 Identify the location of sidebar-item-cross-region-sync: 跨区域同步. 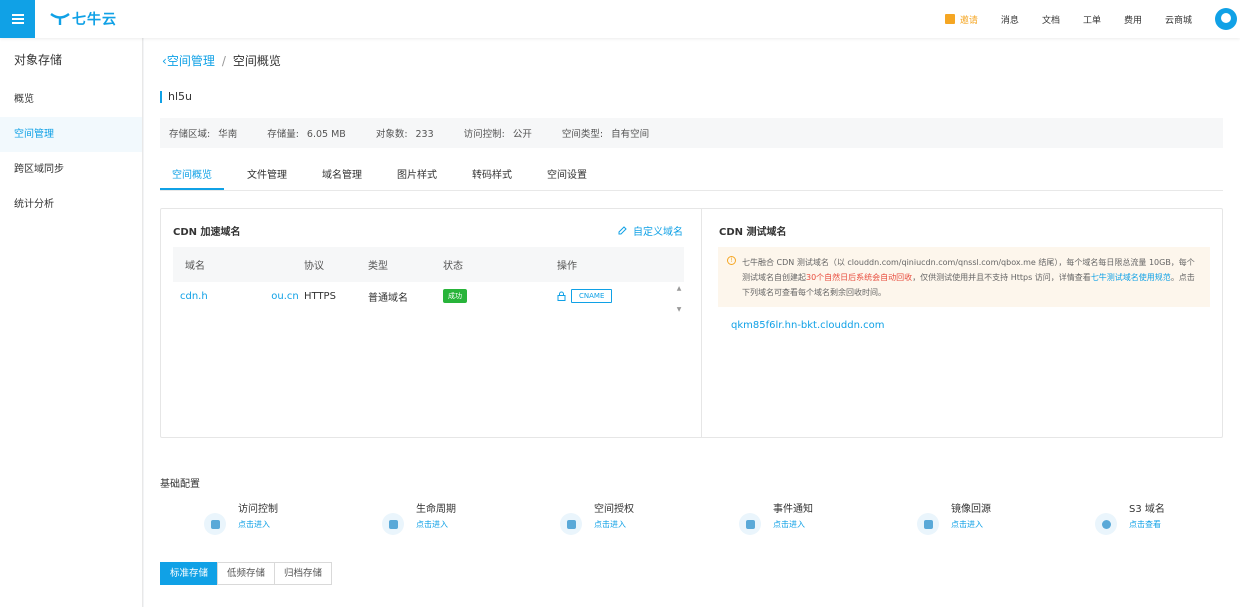
(71, 169).